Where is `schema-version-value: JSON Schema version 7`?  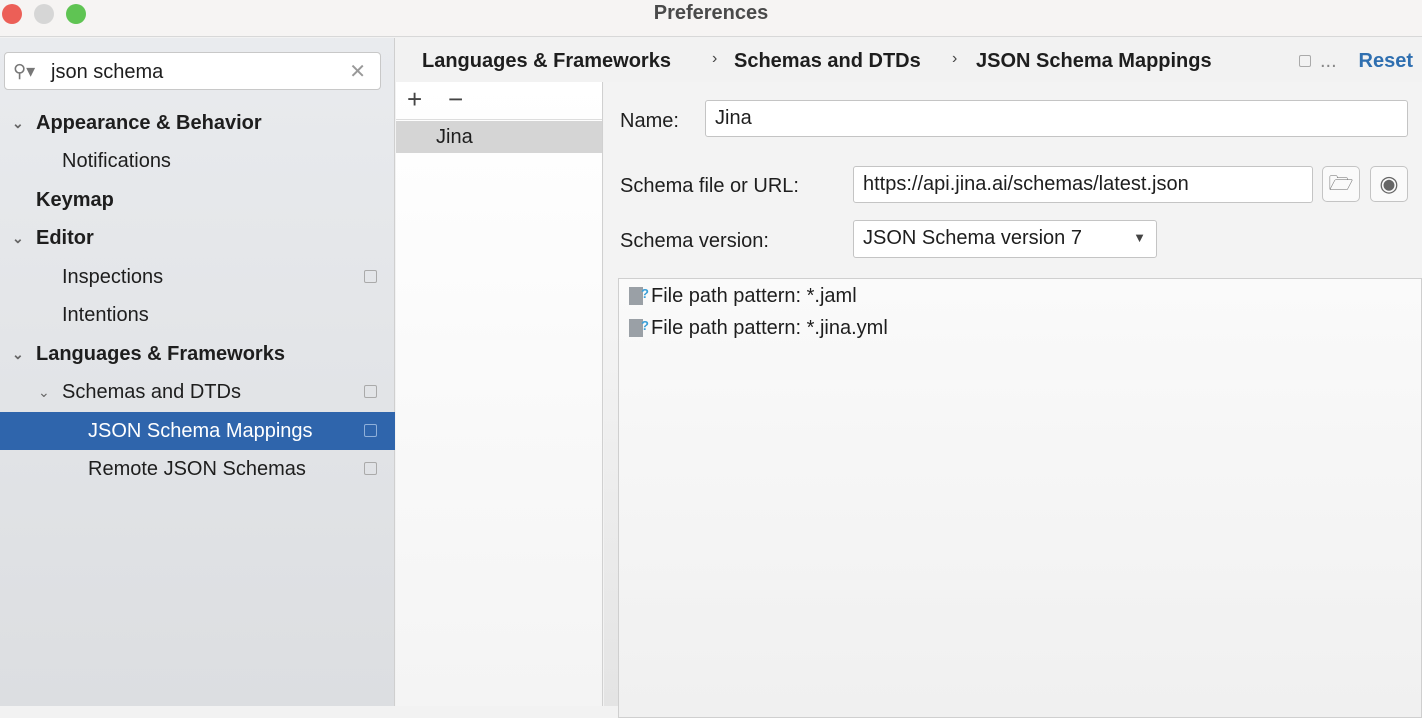 schema-version-value: JSON Schema version 7 is located at coordinates (972, 238).